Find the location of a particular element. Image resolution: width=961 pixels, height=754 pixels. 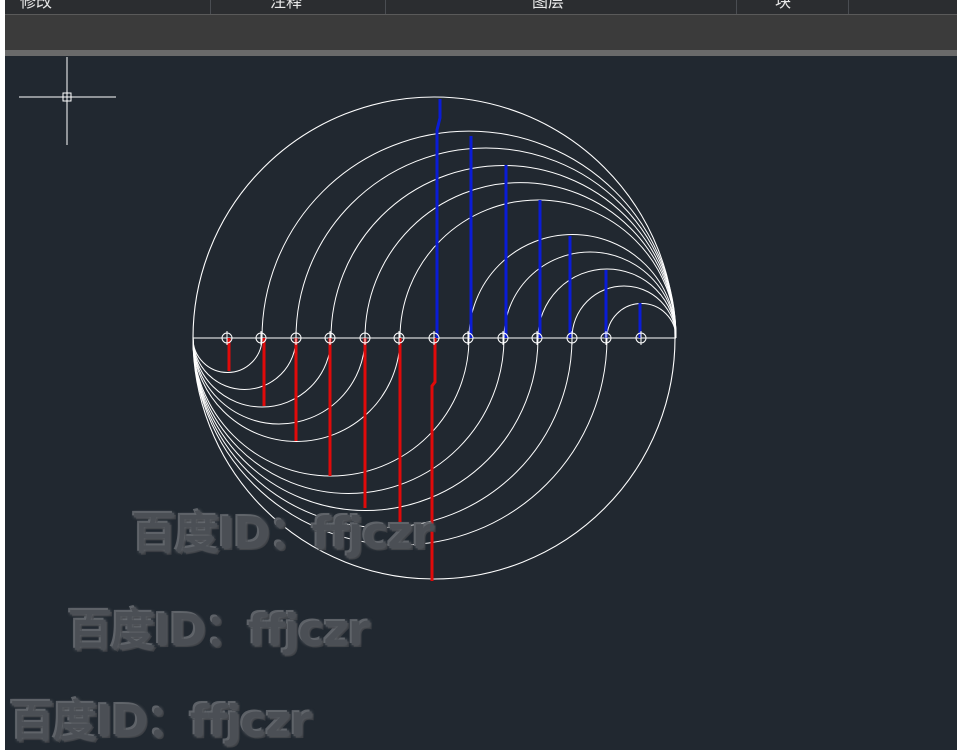

crosshair-cursor-icon is located at coordinates (67, 101).